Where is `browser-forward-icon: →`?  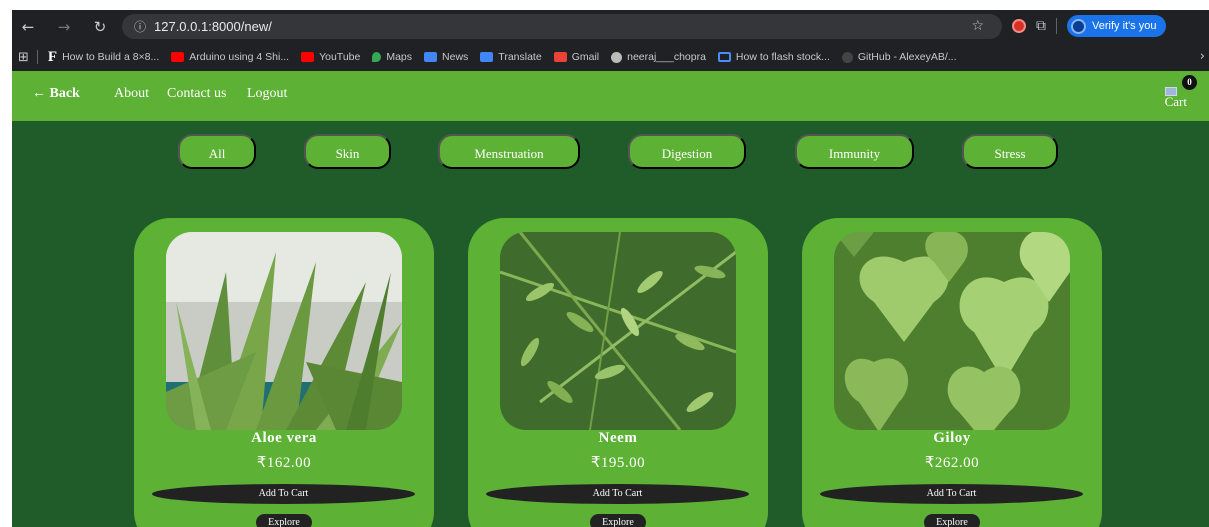 browser-forward-icon: → is located at coordinates (64, 27).